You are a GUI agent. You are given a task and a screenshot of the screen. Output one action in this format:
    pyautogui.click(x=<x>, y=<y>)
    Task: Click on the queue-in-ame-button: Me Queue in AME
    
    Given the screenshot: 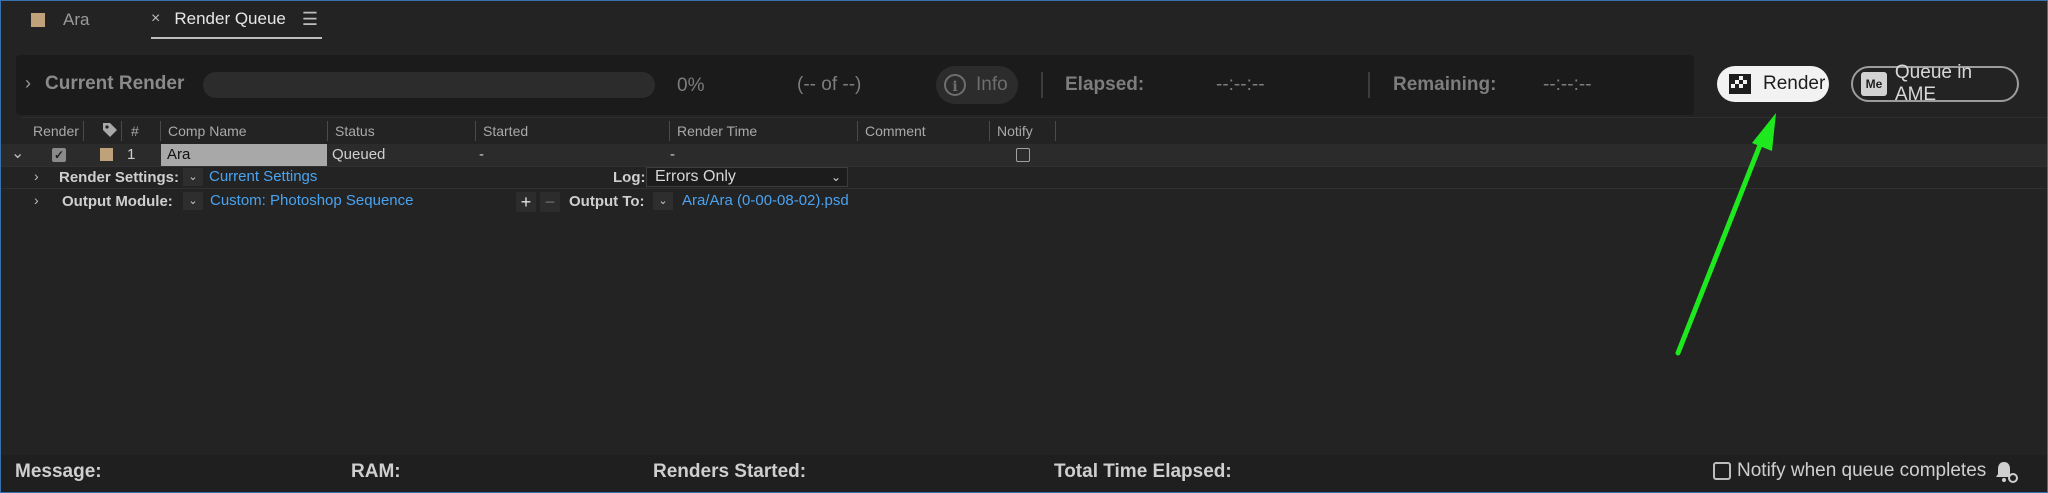 What is the action you would take?
    pyautogui.click(x=1935, y=83)
    